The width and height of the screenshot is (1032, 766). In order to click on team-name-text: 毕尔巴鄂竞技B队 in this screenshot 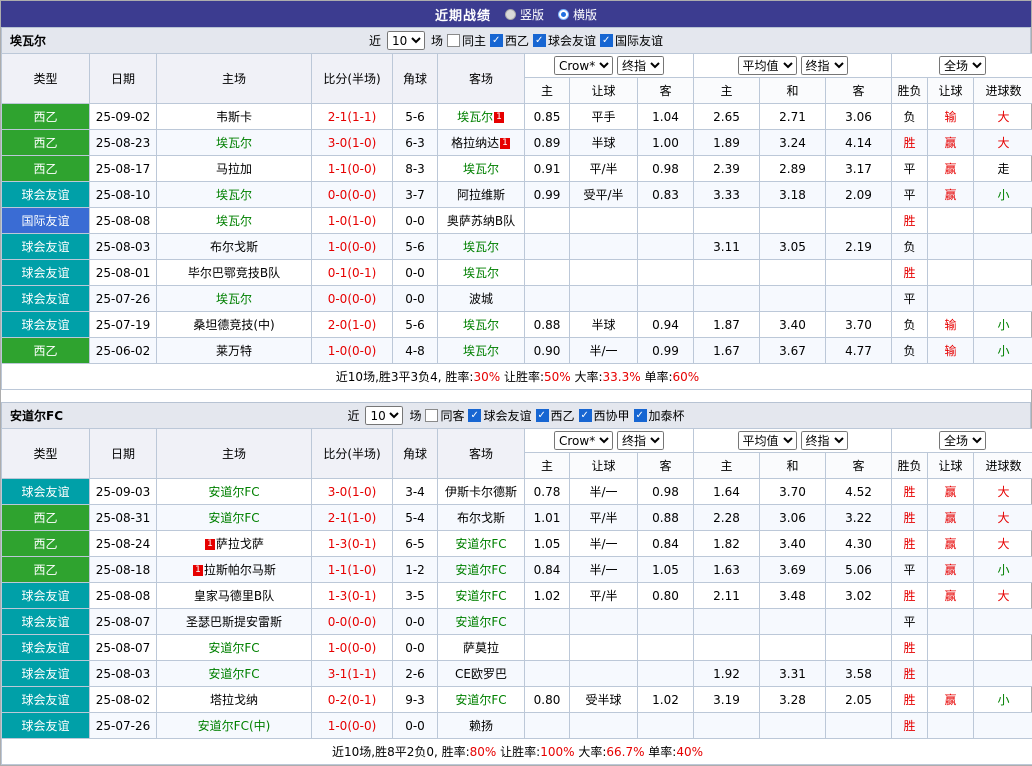, I will do `click(234, 273)`.